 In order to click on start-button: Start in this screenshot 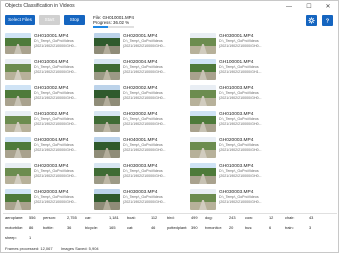, I will do `click(49, 20)`.